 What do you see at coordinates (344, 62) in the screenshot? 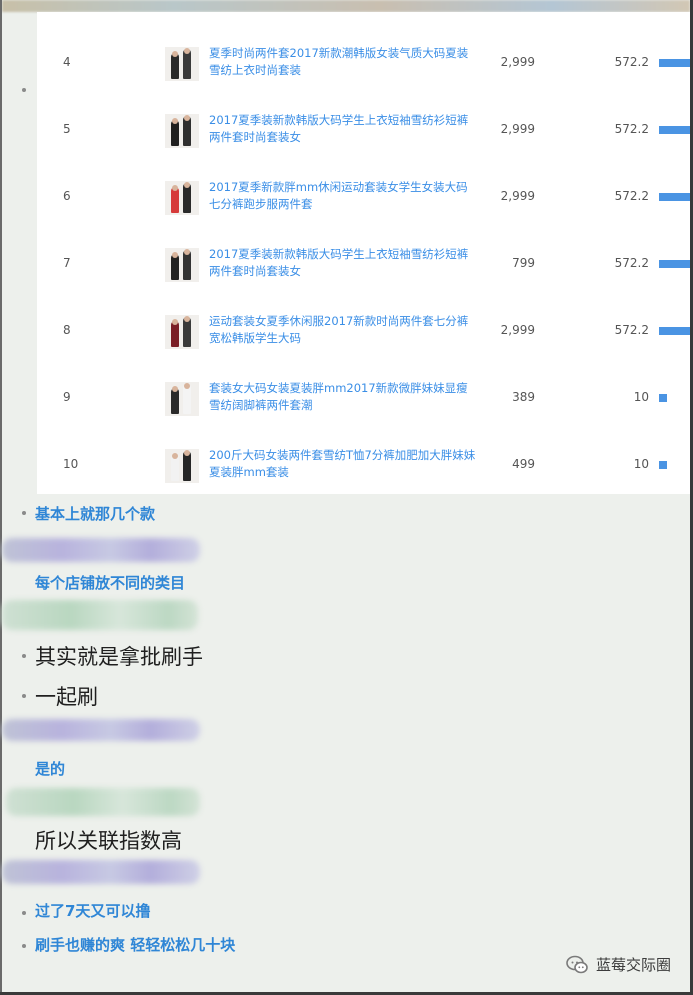
I see `product-title-link: 夏季时尚两件套2017新款潮韩版女装气质大码夏装雪纺上衣时尚套装` at bounding box center [344, 62].